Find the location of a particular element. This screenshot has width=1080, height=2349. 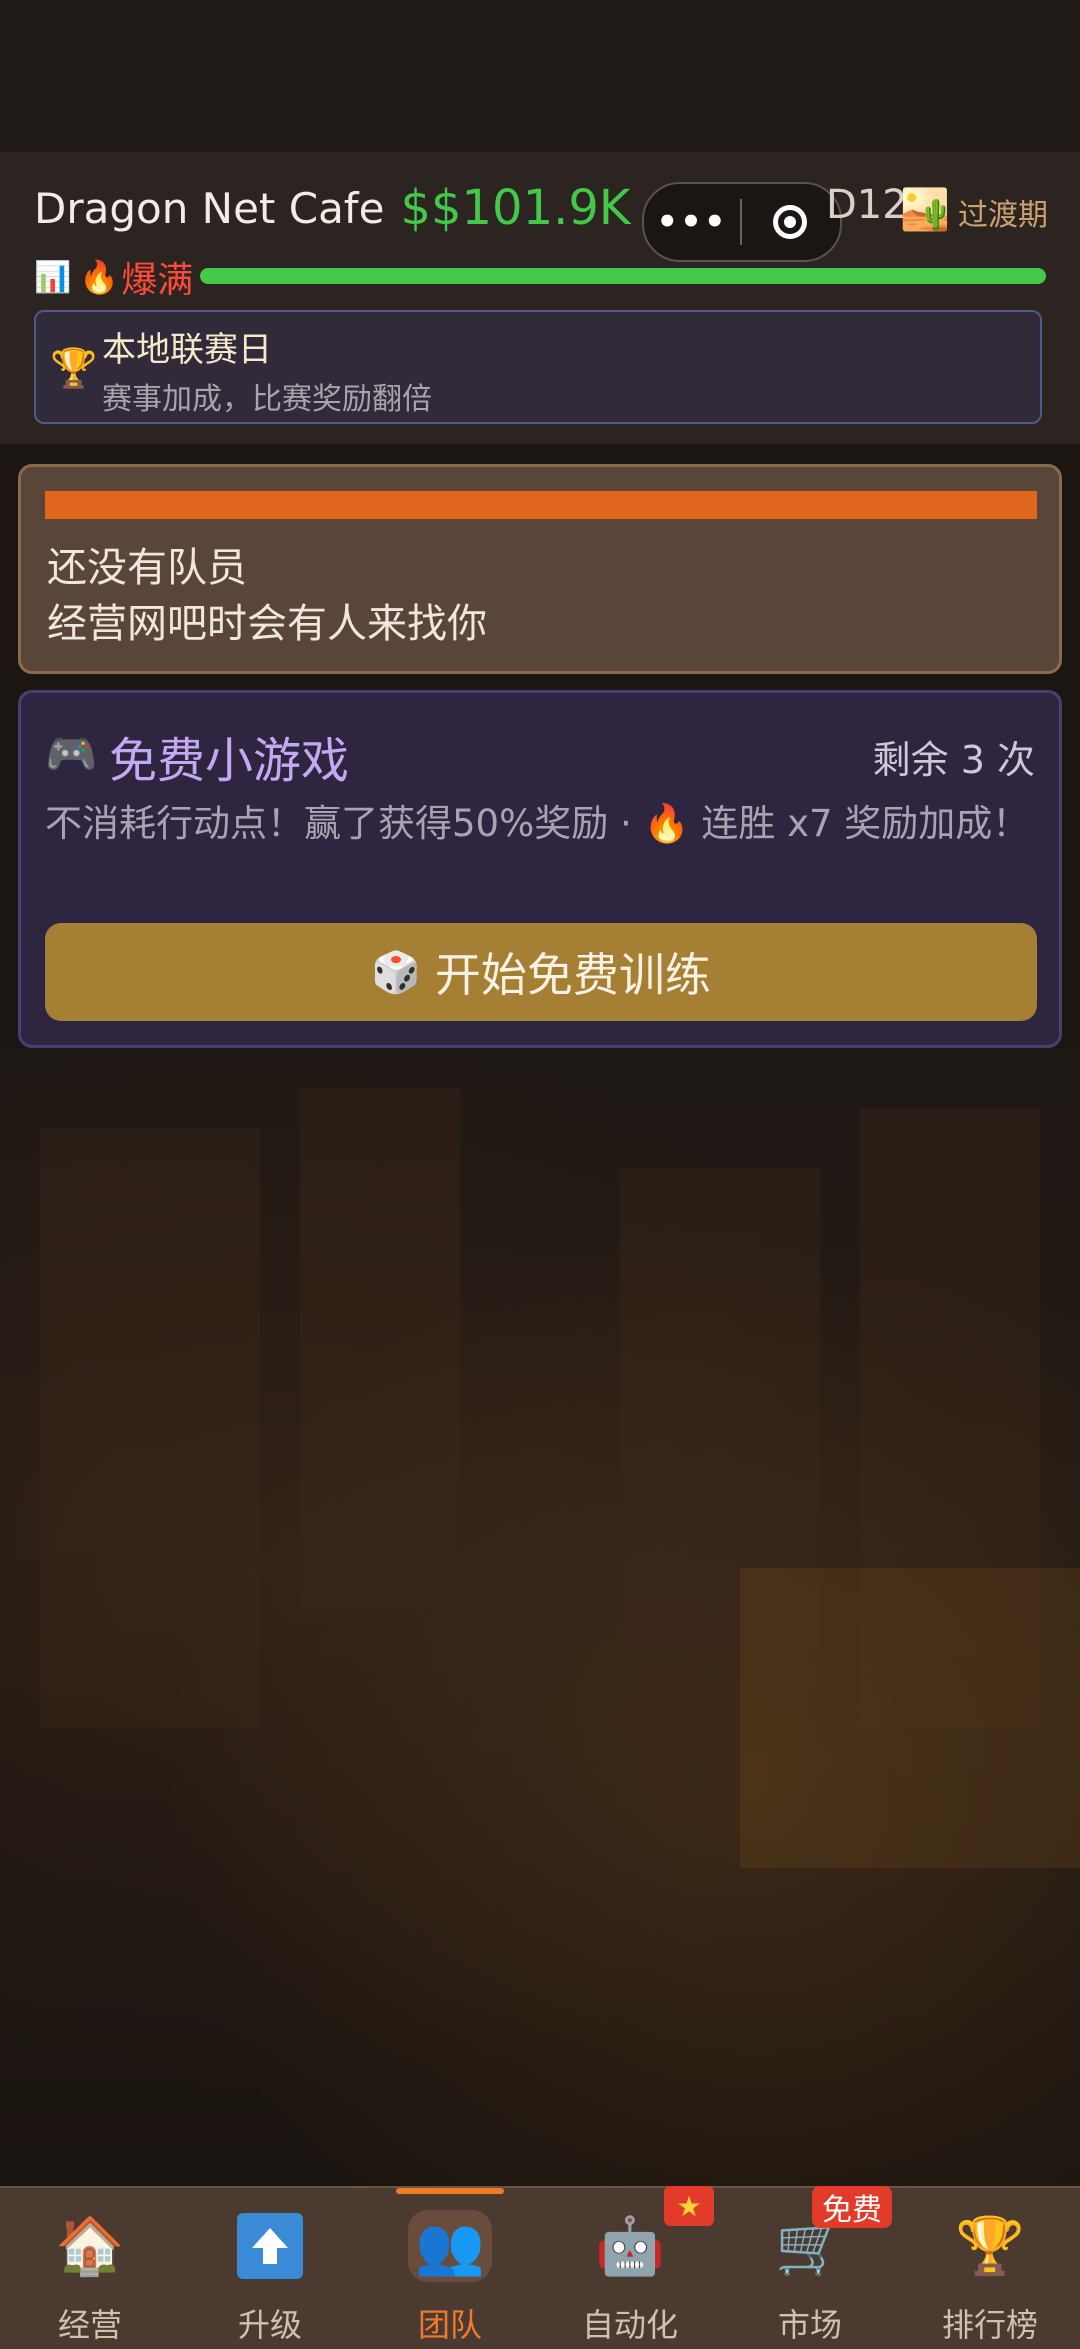

season-label: 过渡期 is located at coordinates (1003, 215).